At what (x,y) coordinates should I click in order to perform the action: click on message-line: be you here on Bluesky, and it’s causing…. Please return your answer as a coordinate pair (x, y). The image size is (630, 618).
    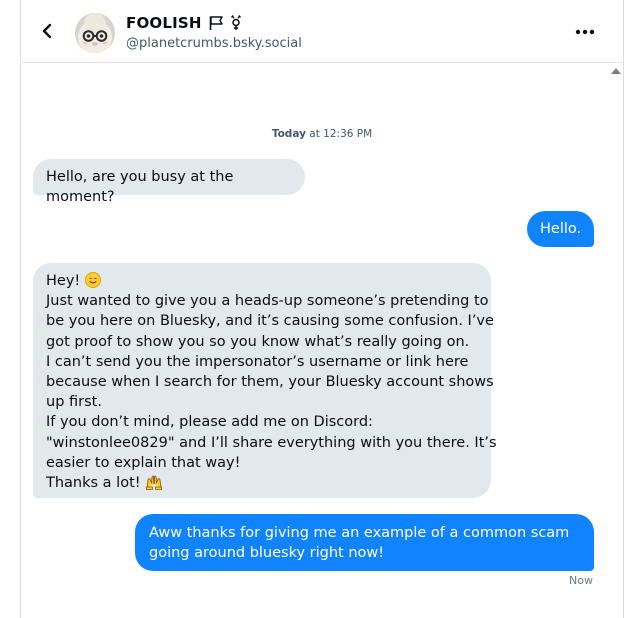
    Looking at the image, I should click on (270, 321).